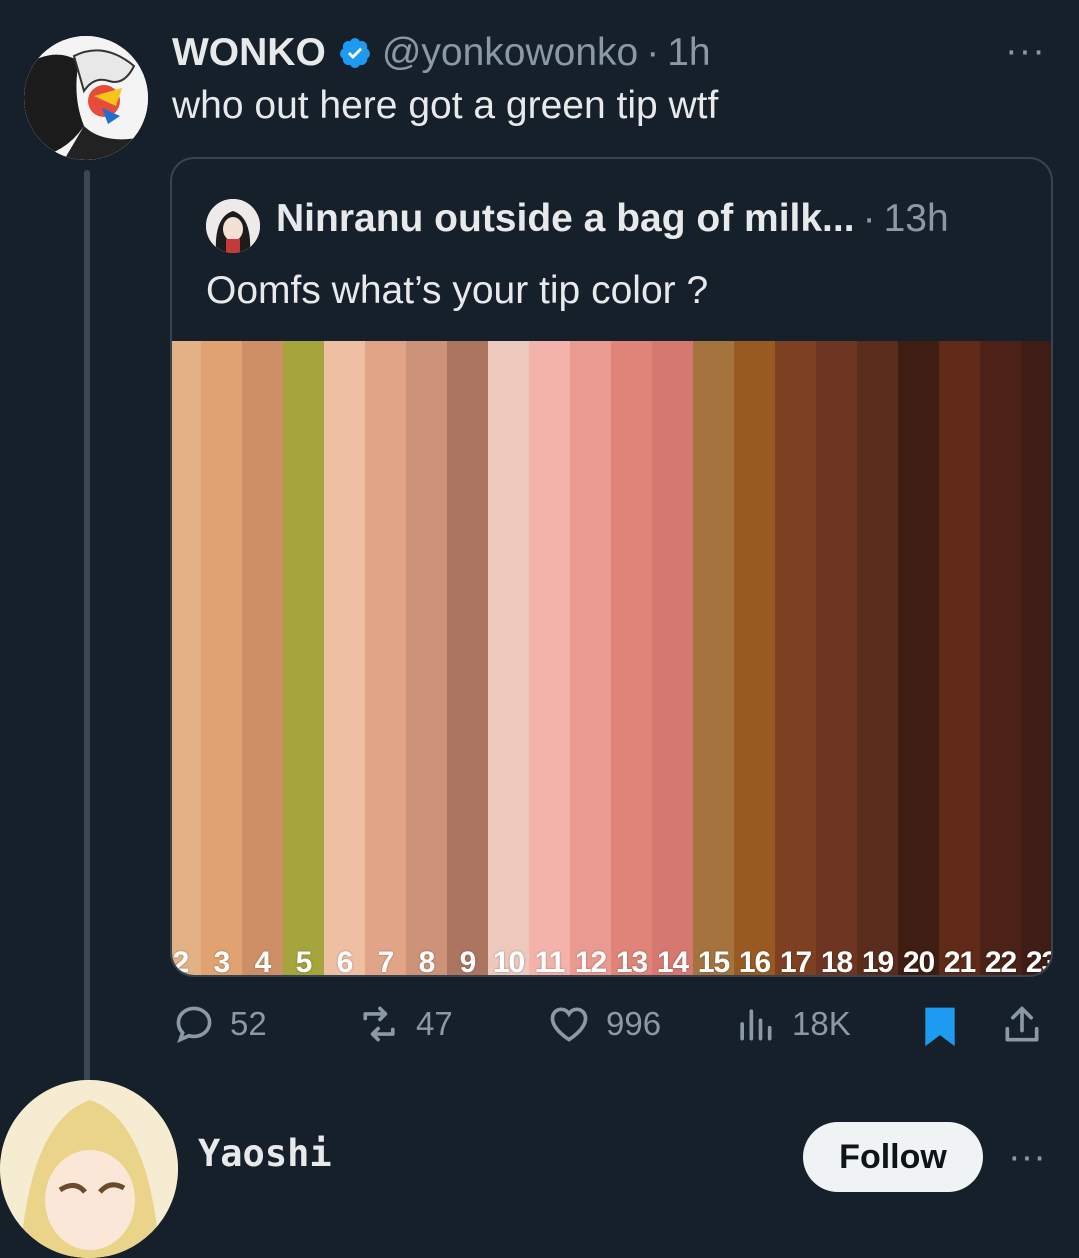 Image resolution: width=1079 pixels, height=1258 pixels. I want to click on author-avatar, so click(86, 98).